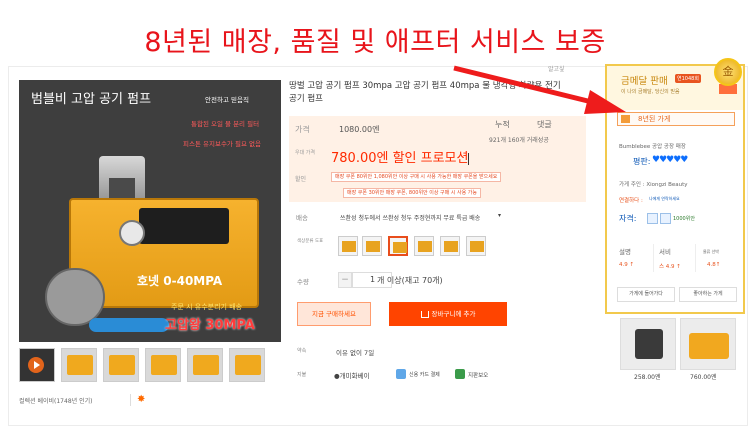 This screenshot has width=750, height=432. What do you see at coordinates (703, 377) in the screenshot?
I see `recommended-price: 760.00엔` at bounding box center [703, 377].